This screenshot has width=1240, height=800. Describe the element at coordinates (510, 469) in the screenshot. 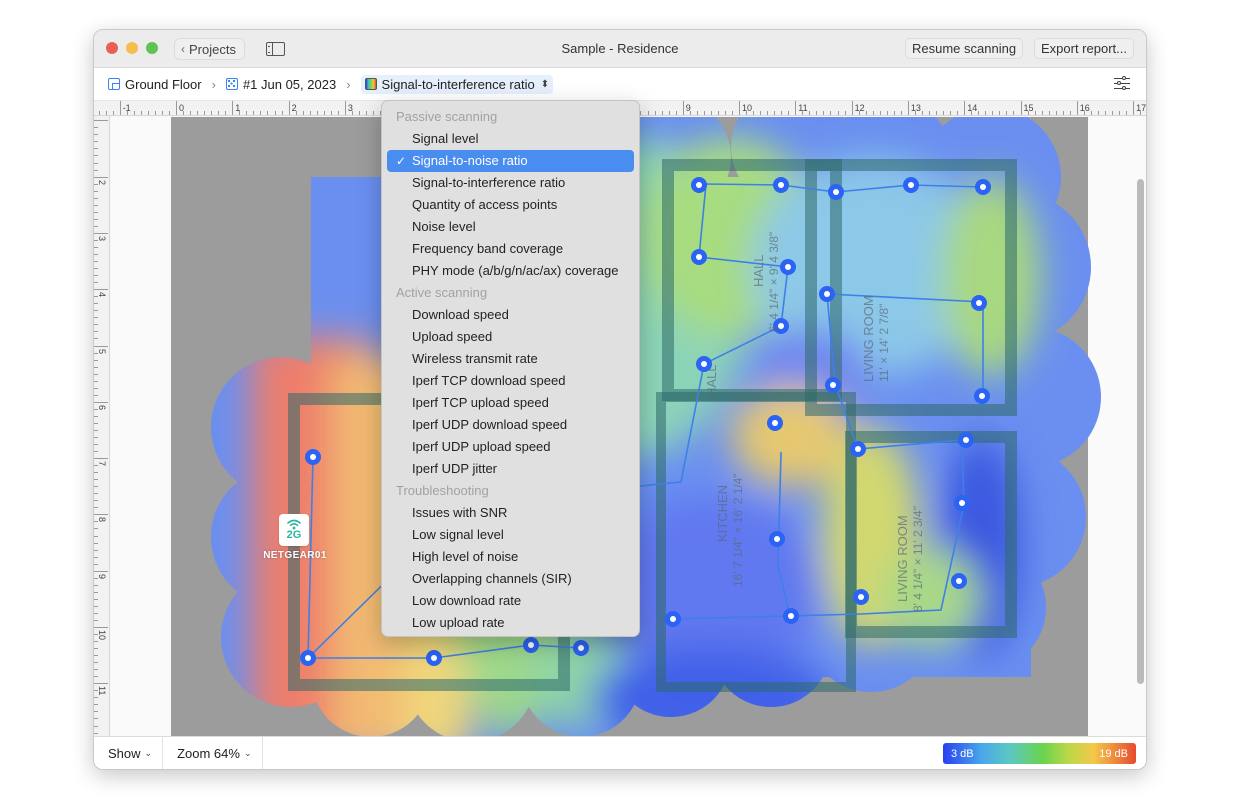

I see `menu-item: Iperf UDP jitter` at that location.